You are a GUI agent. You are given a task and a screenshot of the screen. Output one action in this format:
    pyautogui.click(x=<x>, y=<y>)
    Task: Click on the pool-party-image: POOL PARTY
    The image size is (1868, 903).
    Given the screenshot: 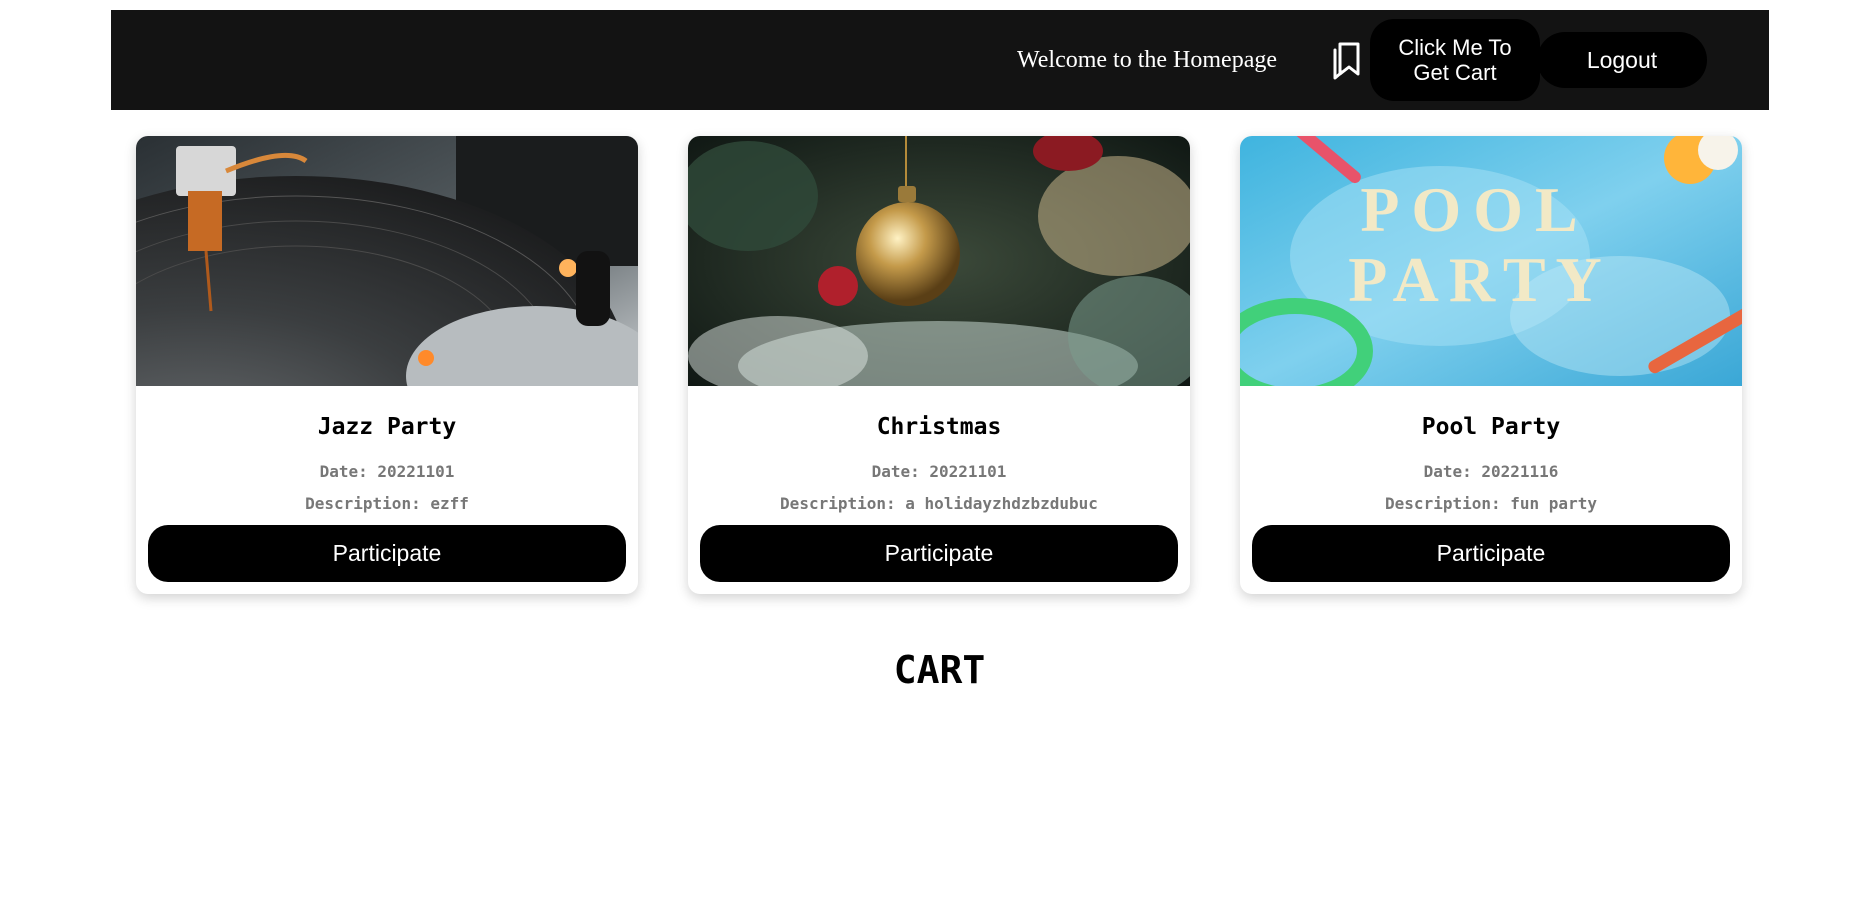 What is the action you would take?
    pyautogui.click(x=1491, y=261)
    